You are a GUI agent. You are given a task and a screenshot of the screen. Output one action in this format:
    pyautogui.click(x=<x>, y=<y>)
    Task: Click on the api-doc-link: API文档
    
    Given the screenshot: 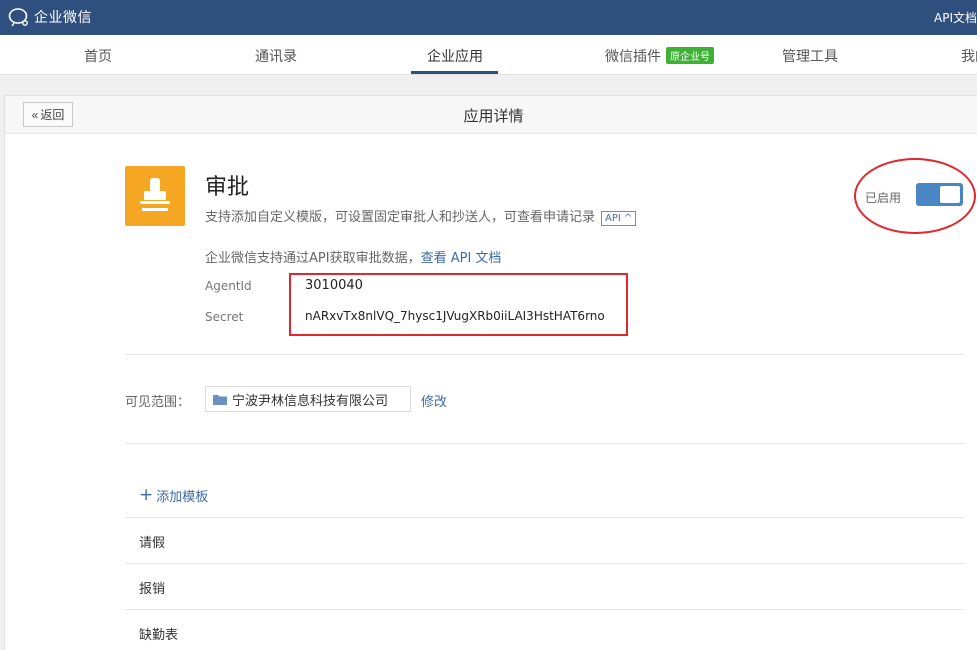 What is the action you would take?
    pyautogui.click(x=955, y=17)
    